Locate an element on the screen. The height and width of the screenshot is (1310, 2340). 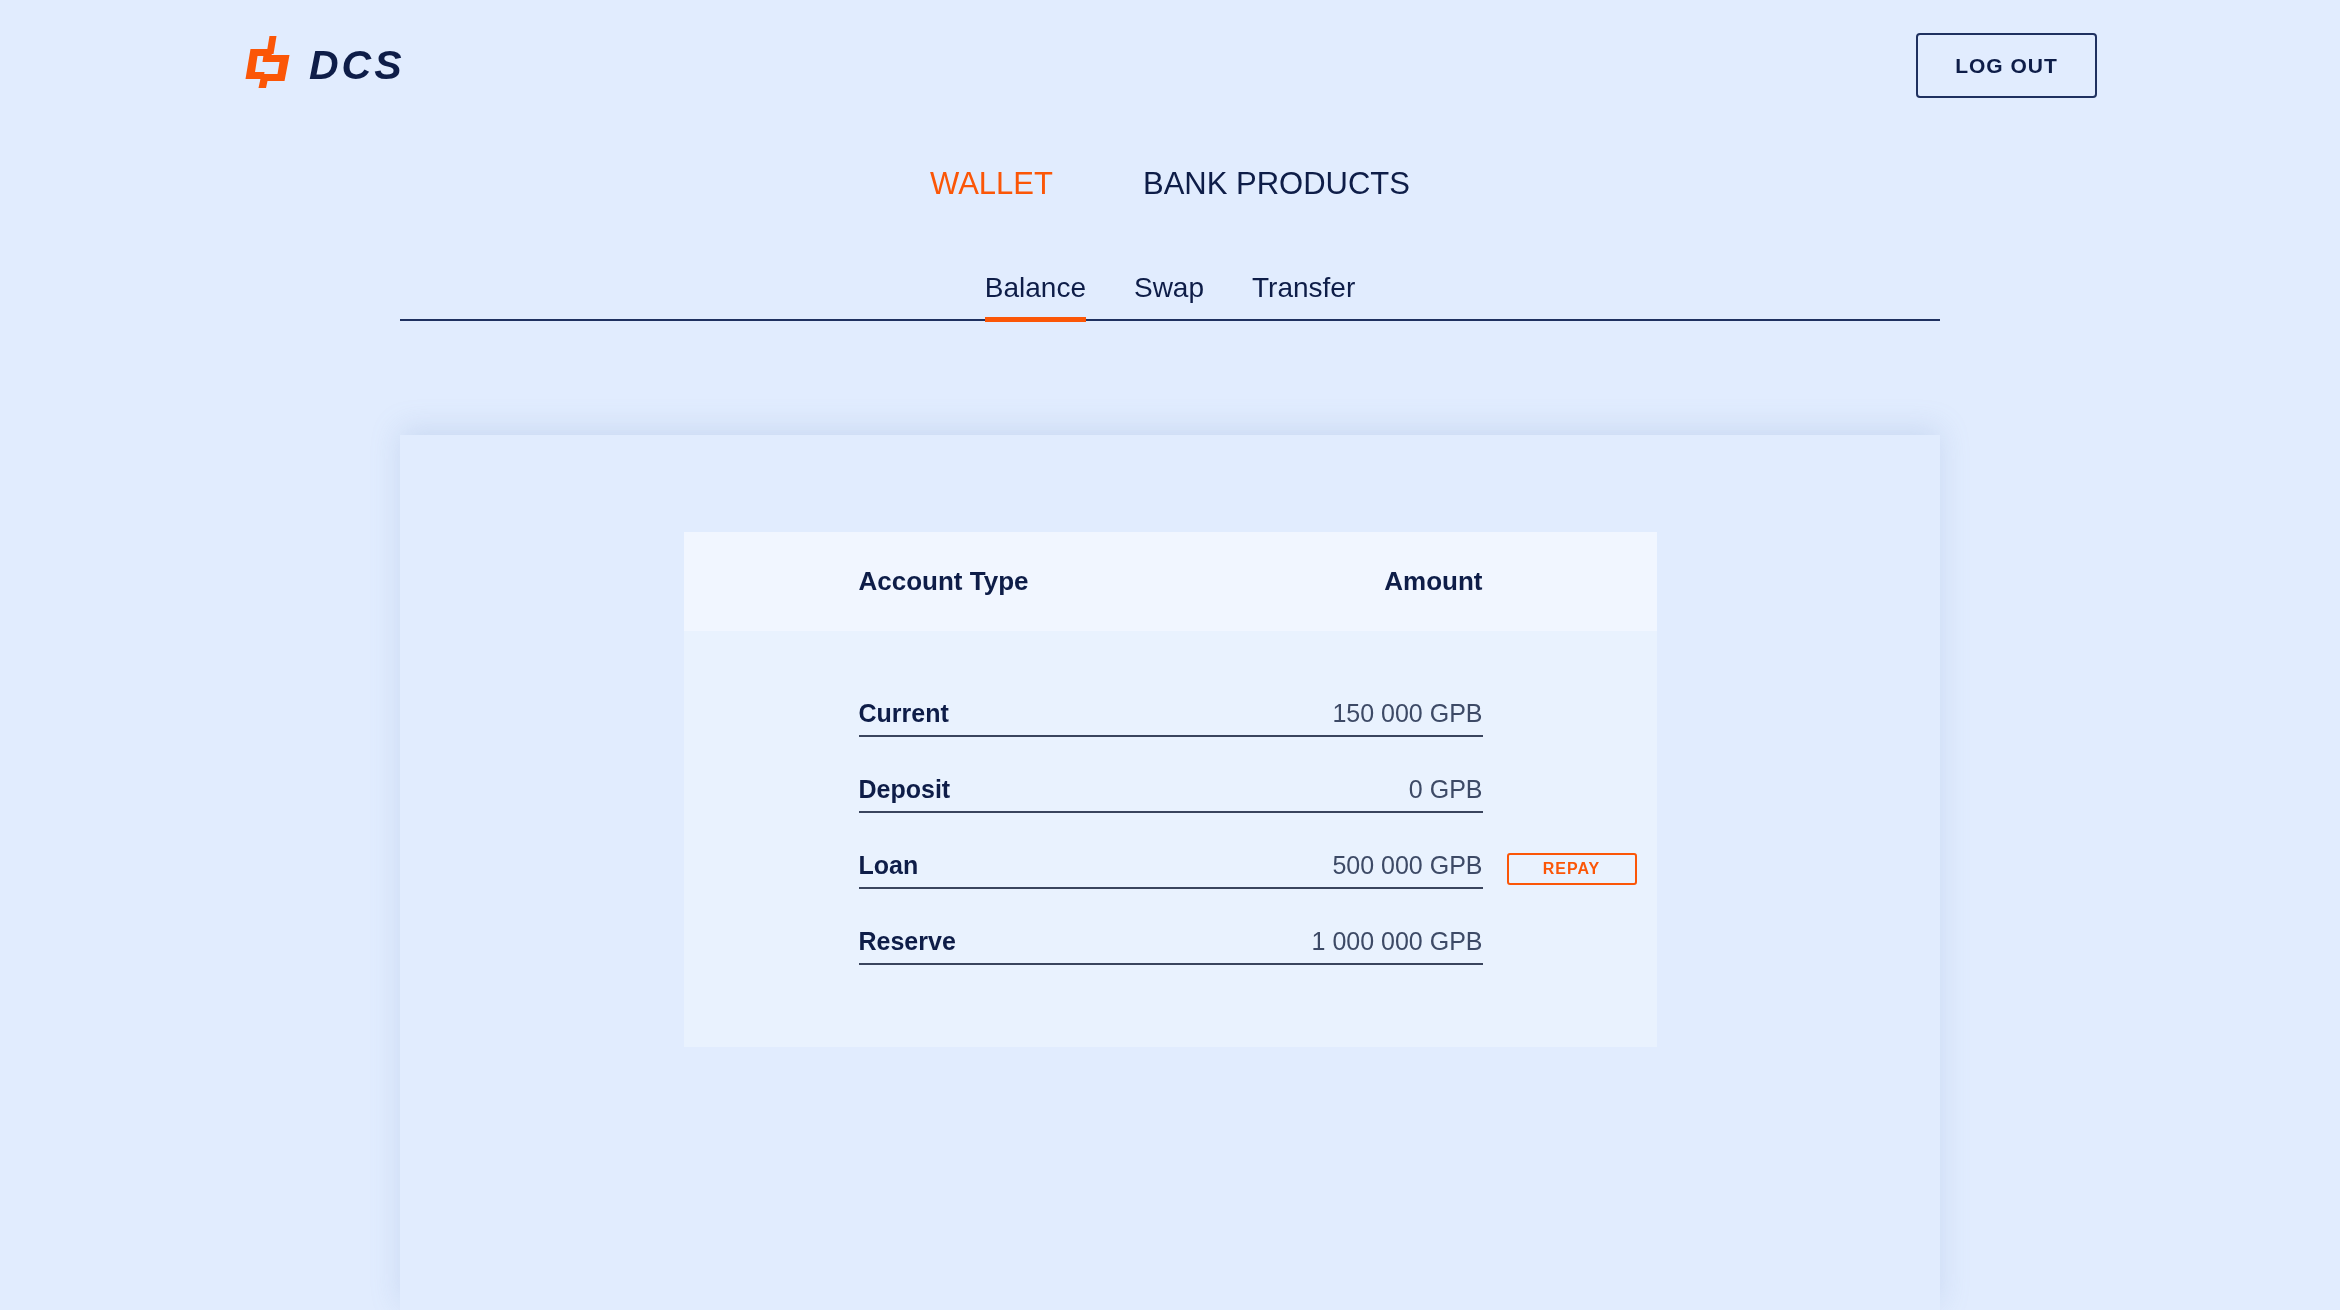
table-cell-text: 150 000 GPB is located at coordinates (1407, 713).